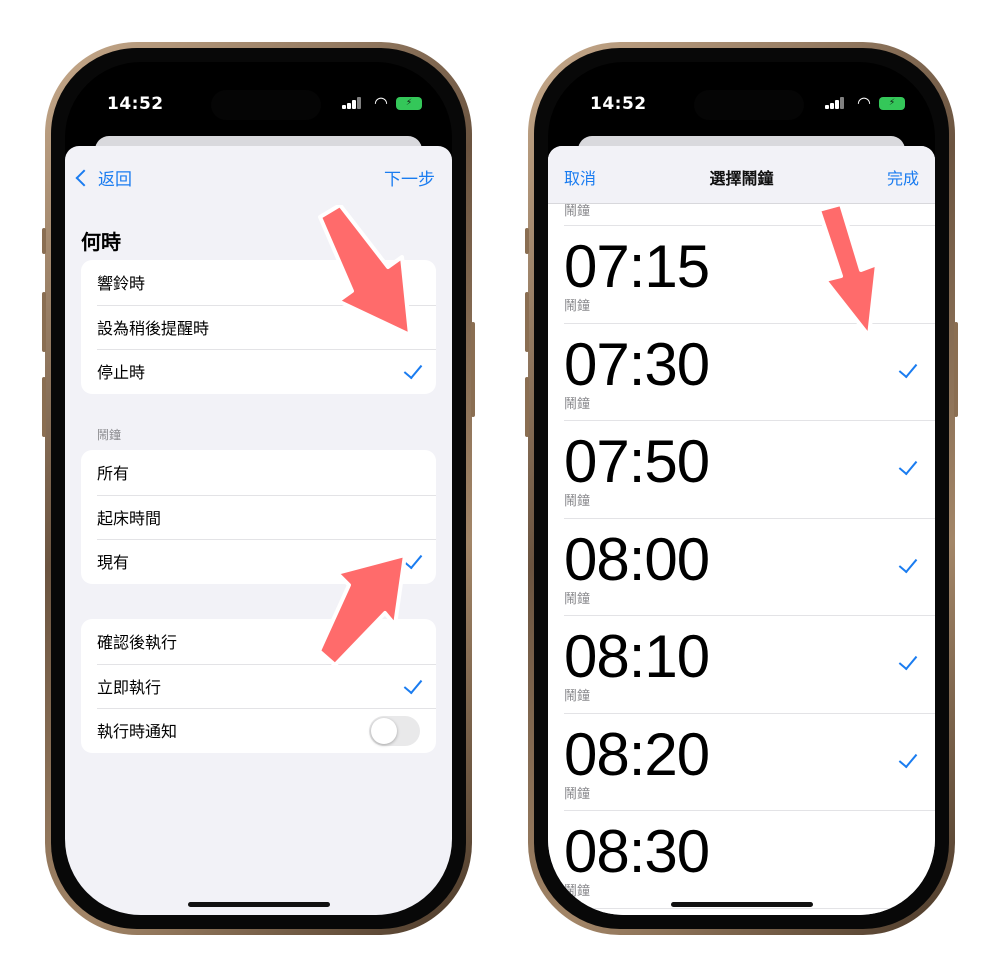 The height and width of the screenshot is (977, 1000). What do you see at coordinates (637, 754) in the screenshot?
I see `alarm-time: 08:20` at bounding box center [637, 754].